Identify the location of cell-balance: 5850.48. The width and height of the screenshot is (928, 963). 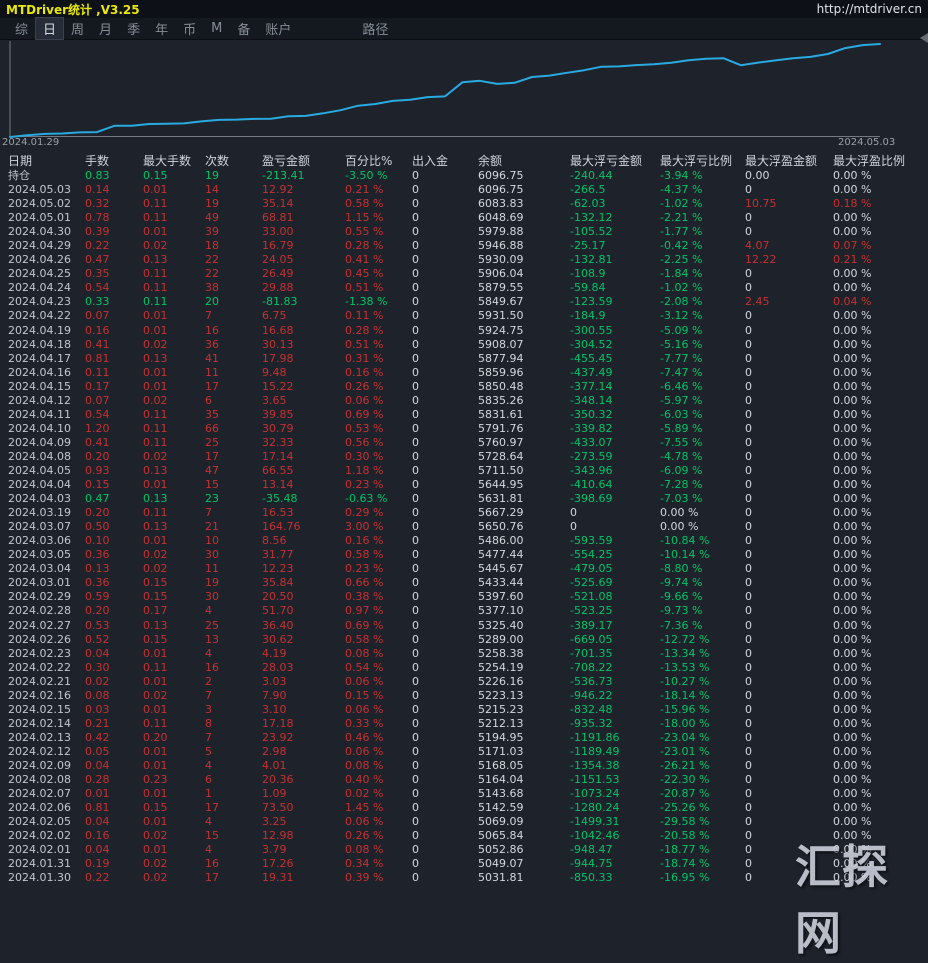
(501, 386).